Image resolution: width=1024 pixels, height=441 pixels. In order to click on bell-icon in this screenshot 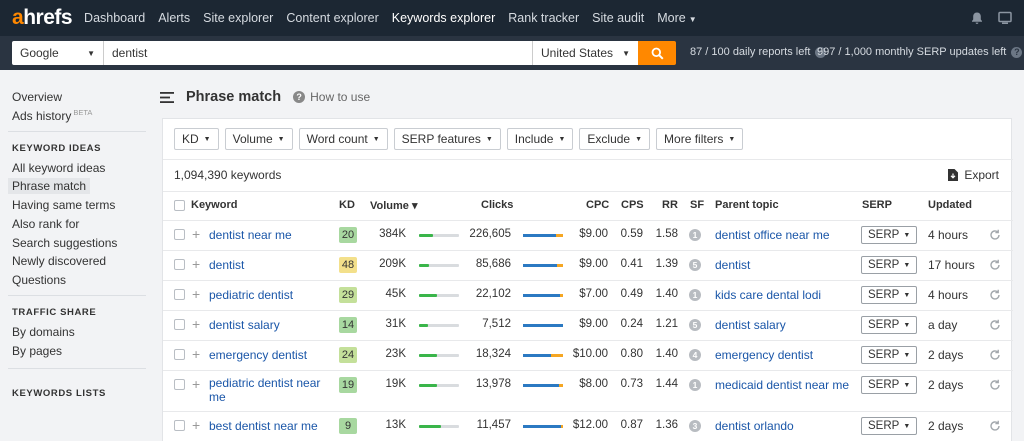, I will do `click(977, 18)`.